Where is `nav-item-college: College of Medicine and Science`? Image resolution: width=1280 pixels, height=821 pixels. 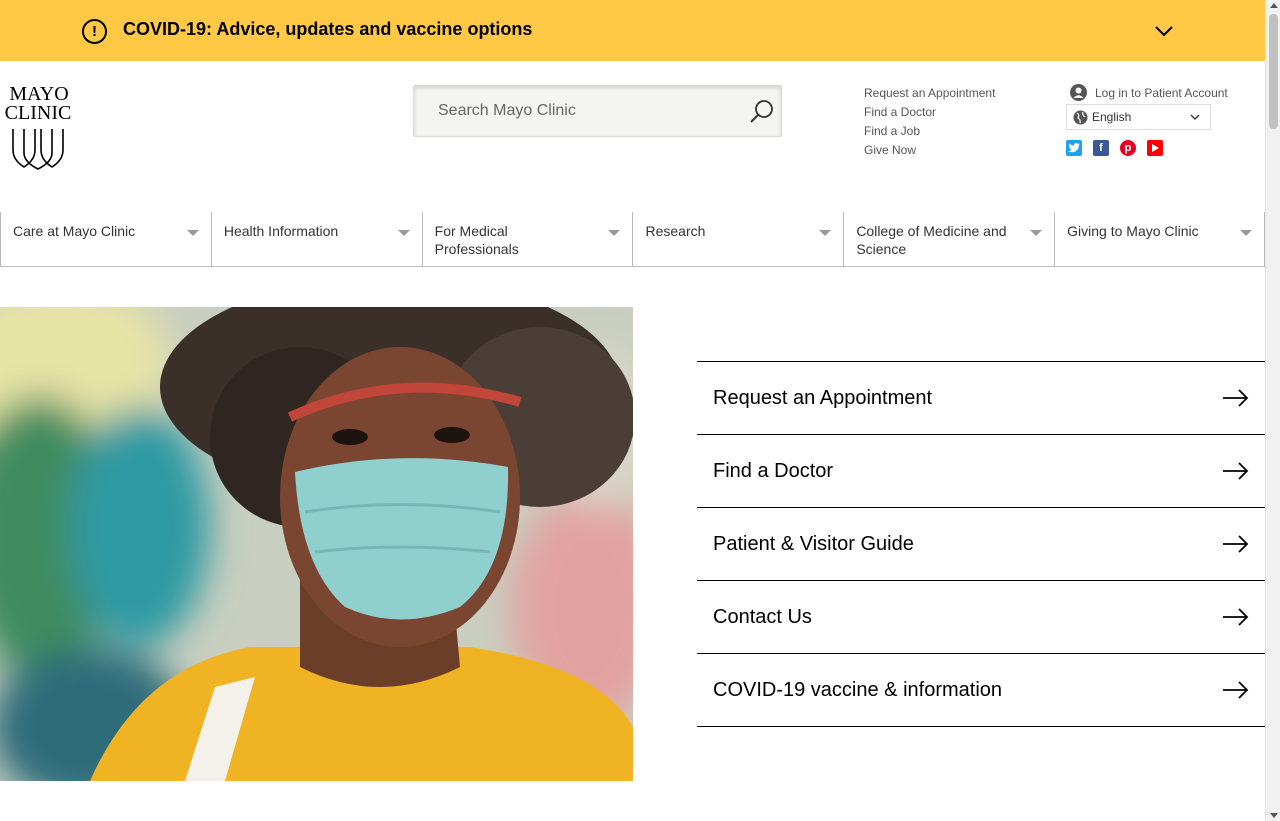
nav-item-college: College of Medicine and Science is located at coordinates (949, 239).